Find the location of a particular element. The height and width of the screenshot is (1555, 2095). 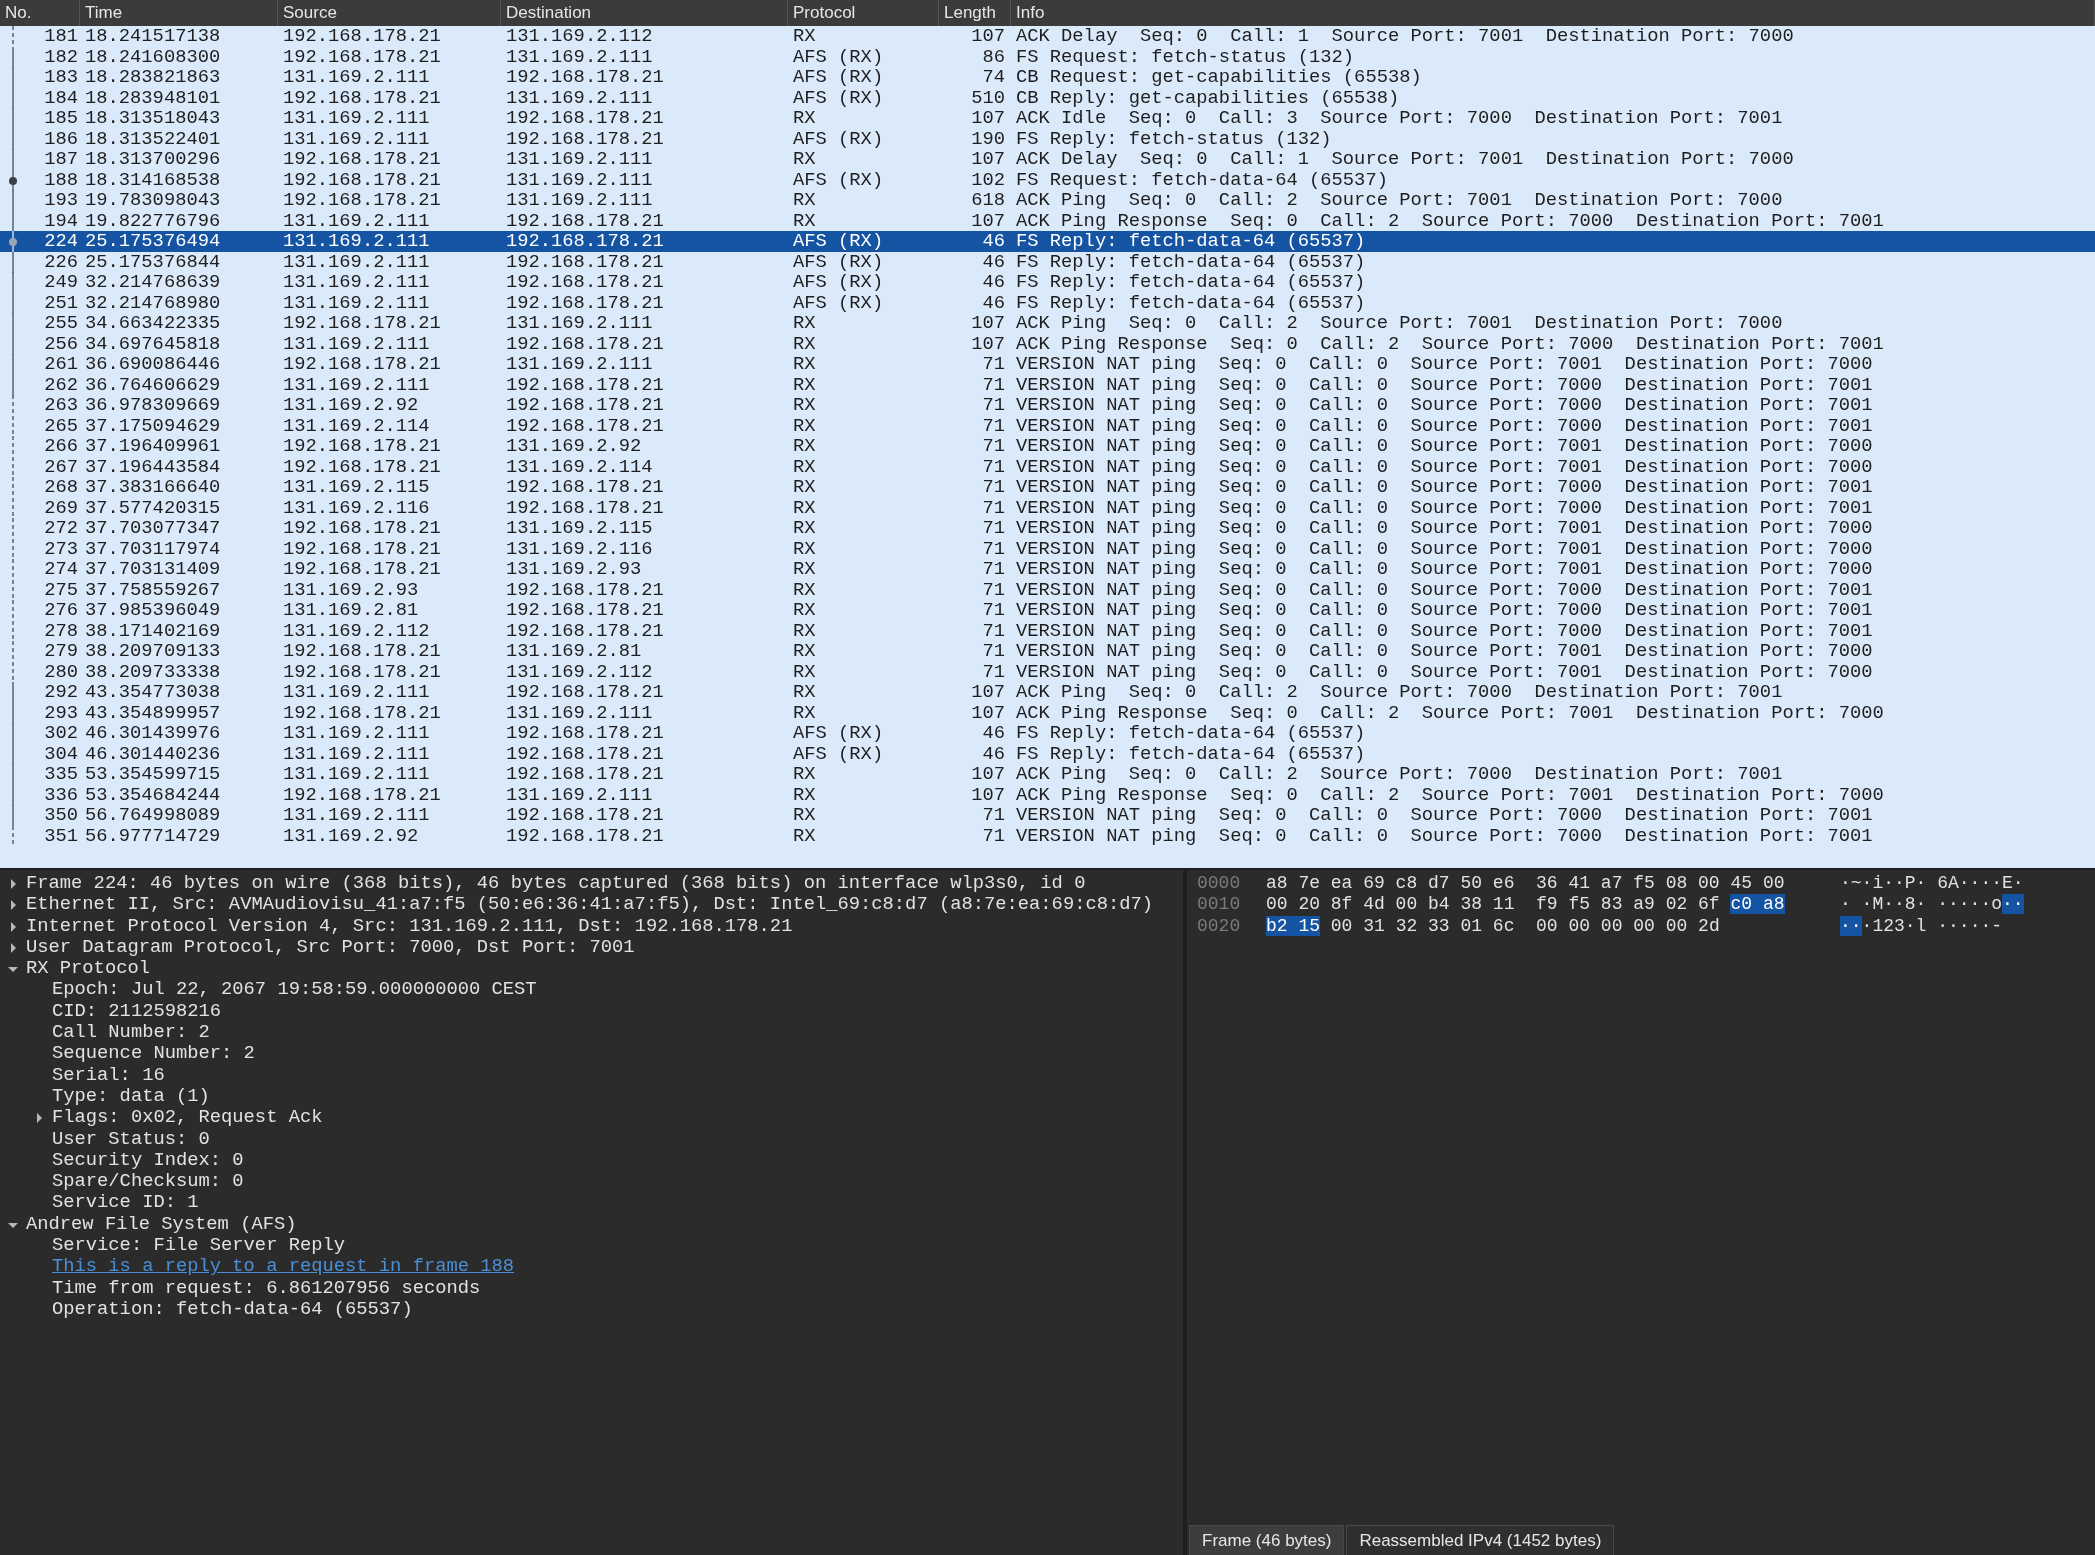

table-cell-text: VERSION NAT ping Seq: 0 Call: 0 Source Port: 7001 Destination Port: 7000 is located at coordinates (1444, 671).